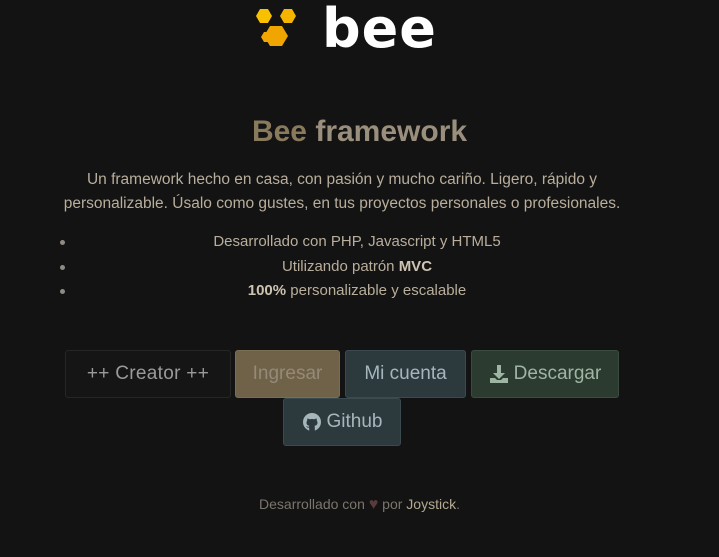  I want to click on footer-prefix: Desarrollado con, so click(312, 504).